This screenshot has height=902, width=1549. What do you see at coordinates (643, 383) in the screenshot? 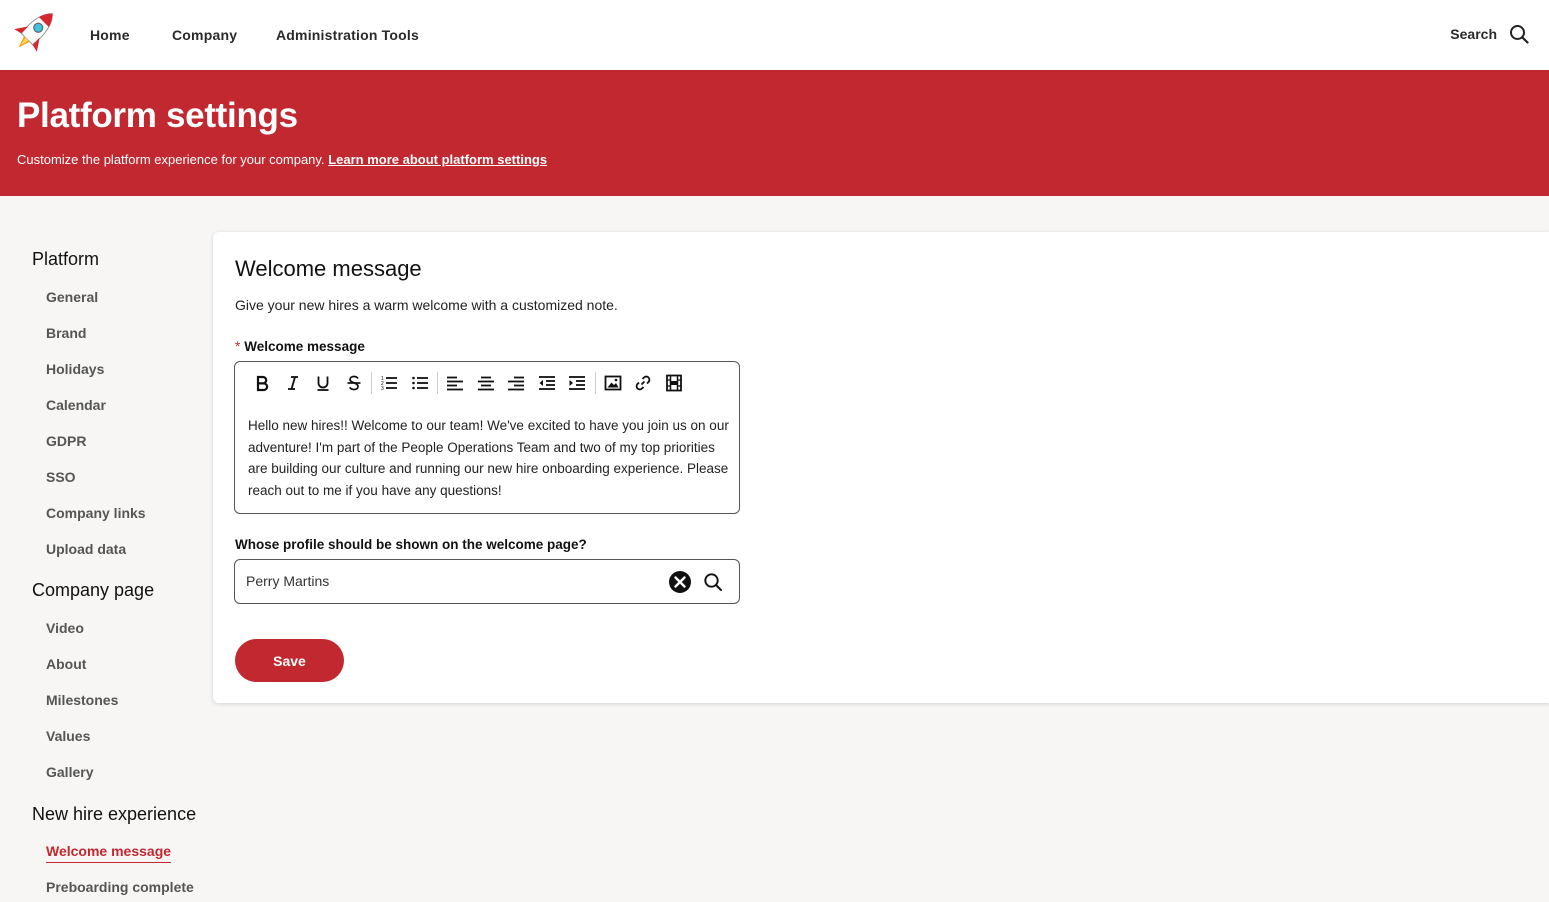
I see `link-icon` at bounding box center [643, 383].